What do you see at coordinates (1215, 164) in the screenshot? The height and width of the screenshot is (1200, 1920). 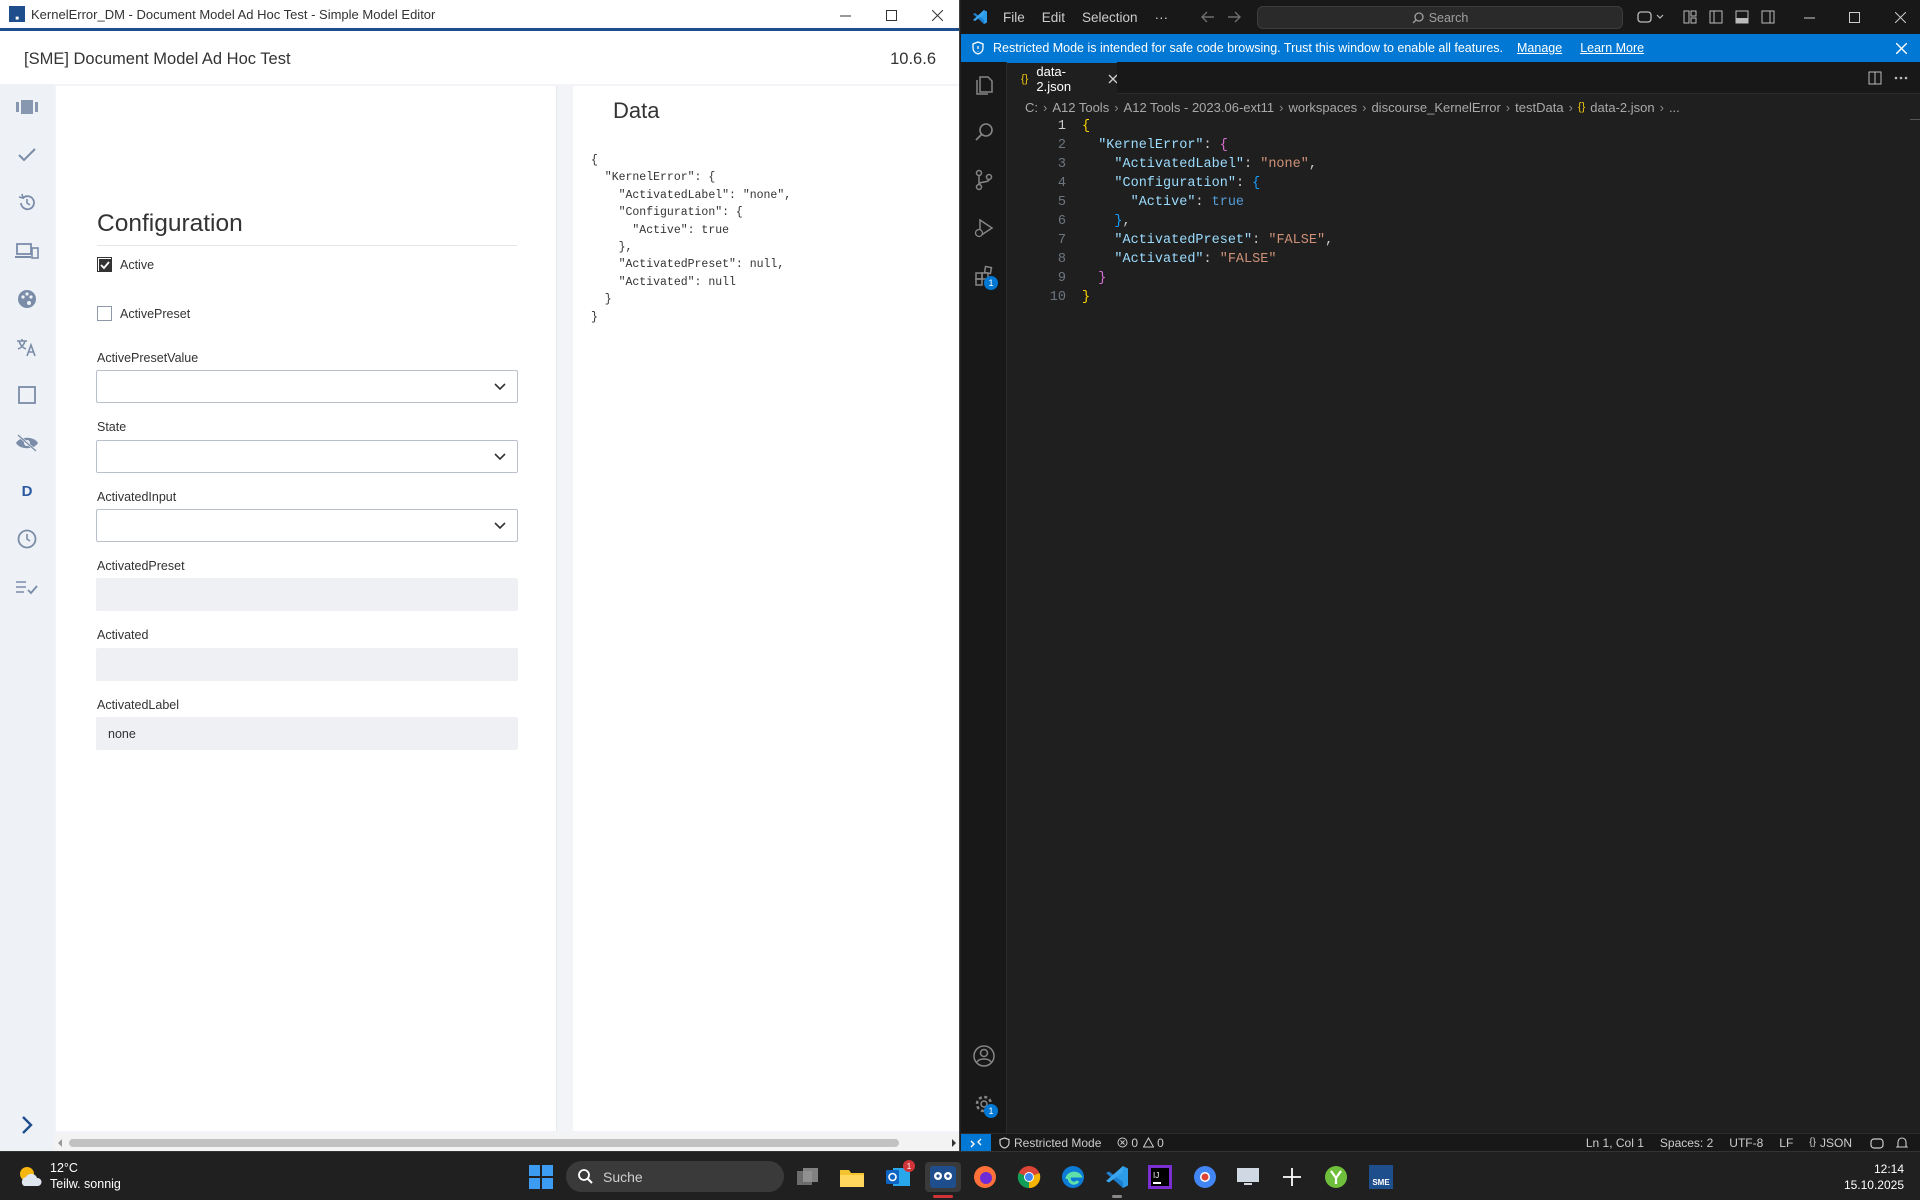 I see `code-line: "ActivatedLabel": "none",` at bounding box center [1215, 164].